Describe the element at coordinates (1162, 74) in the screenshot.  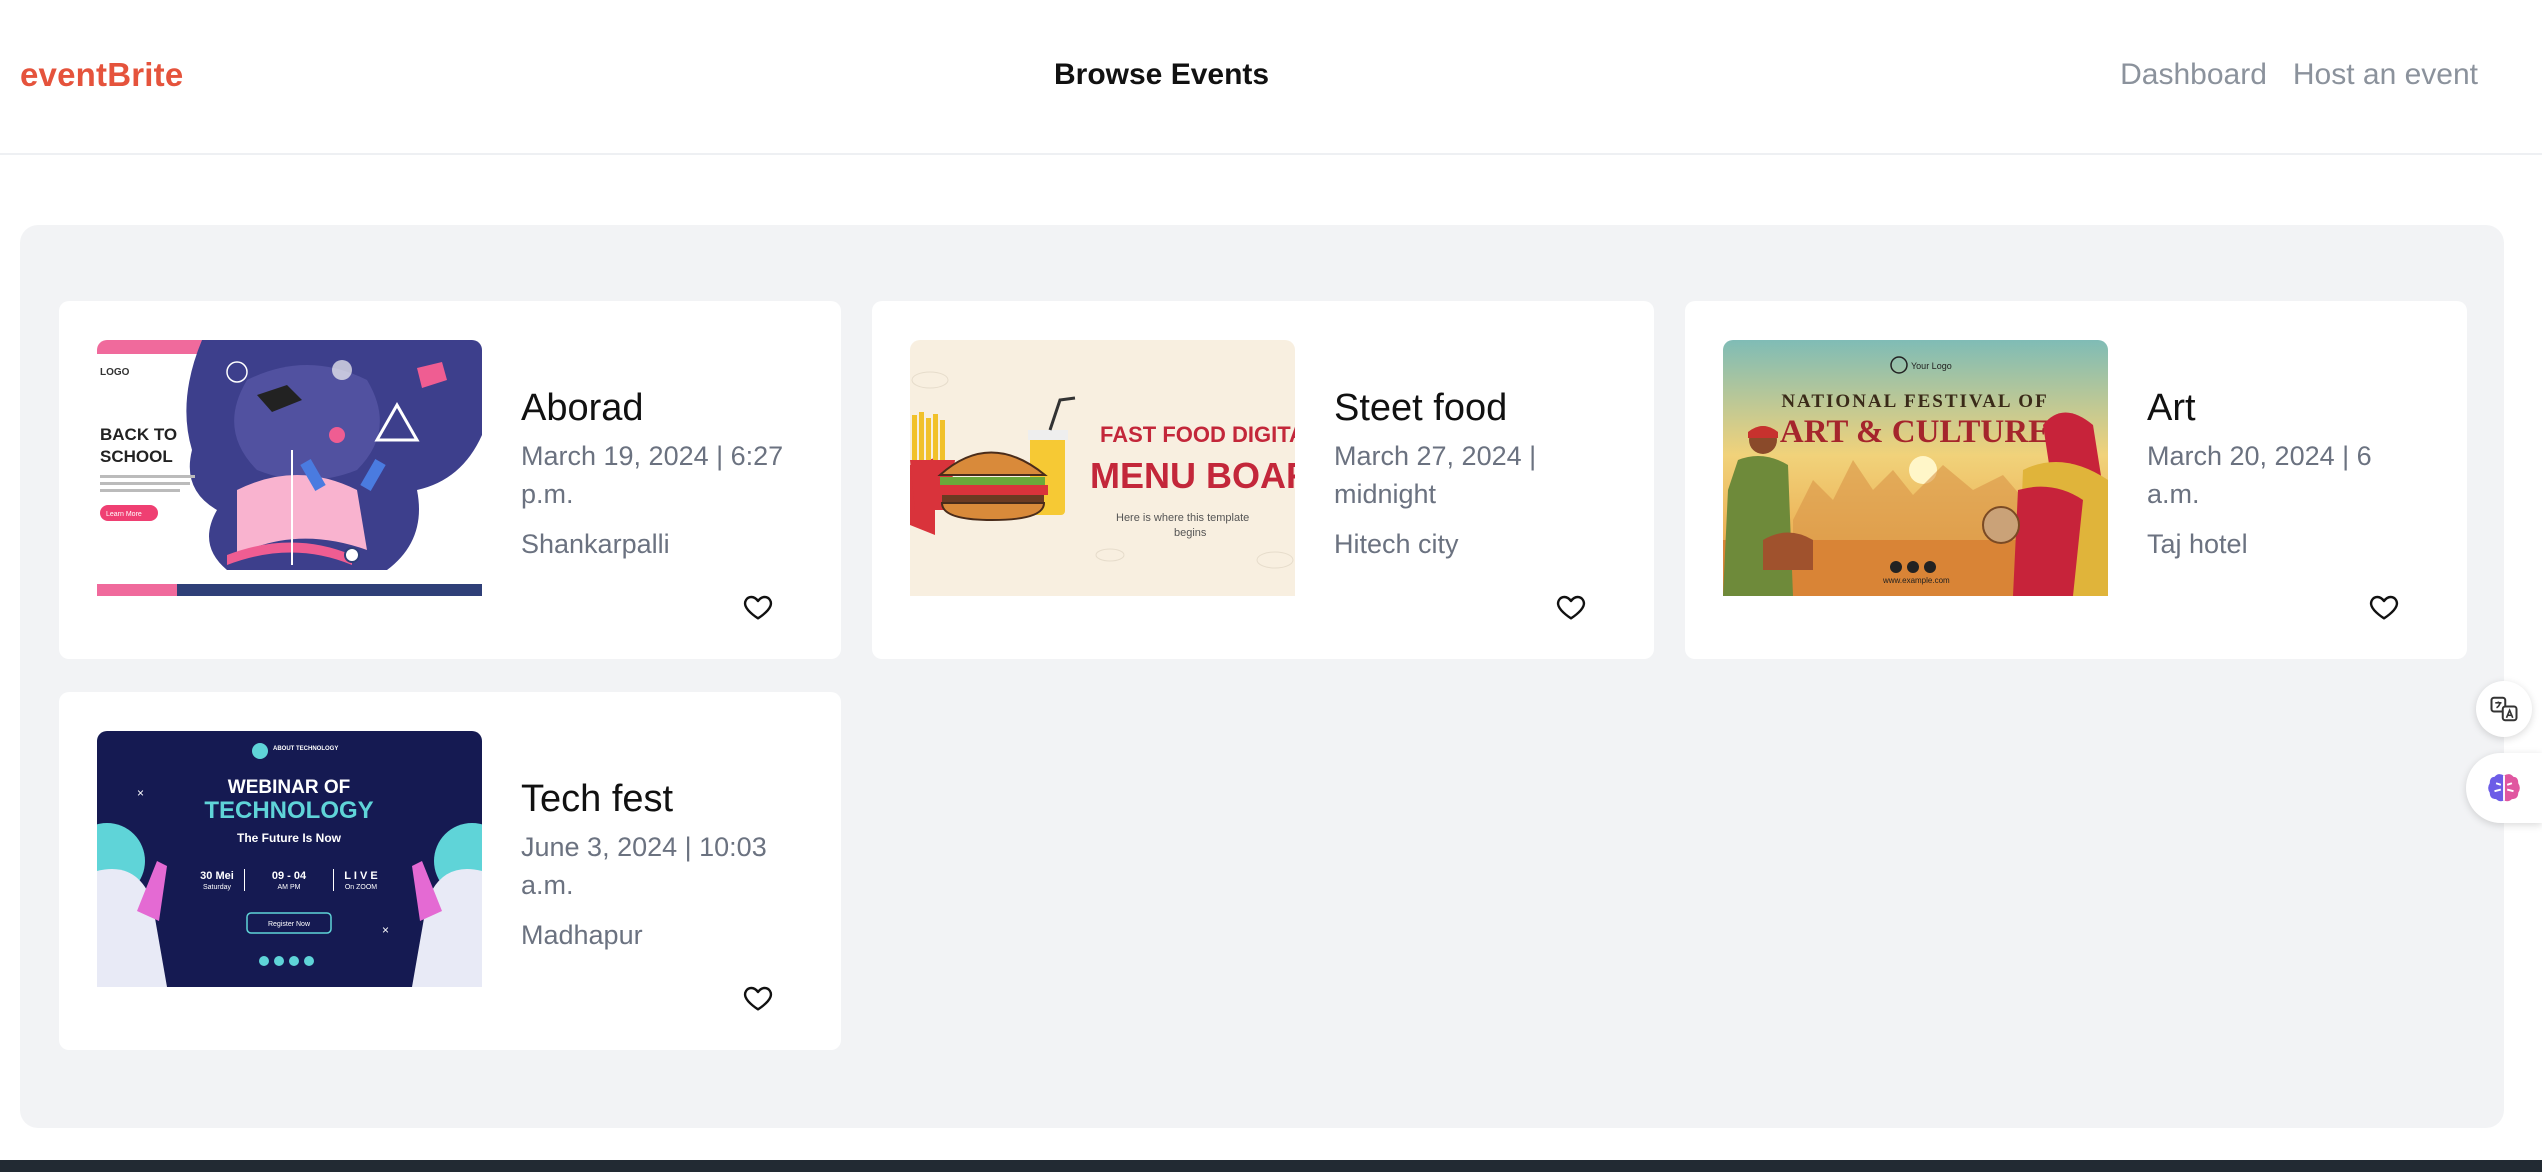
I see `page-title: Browse Events` at that location.